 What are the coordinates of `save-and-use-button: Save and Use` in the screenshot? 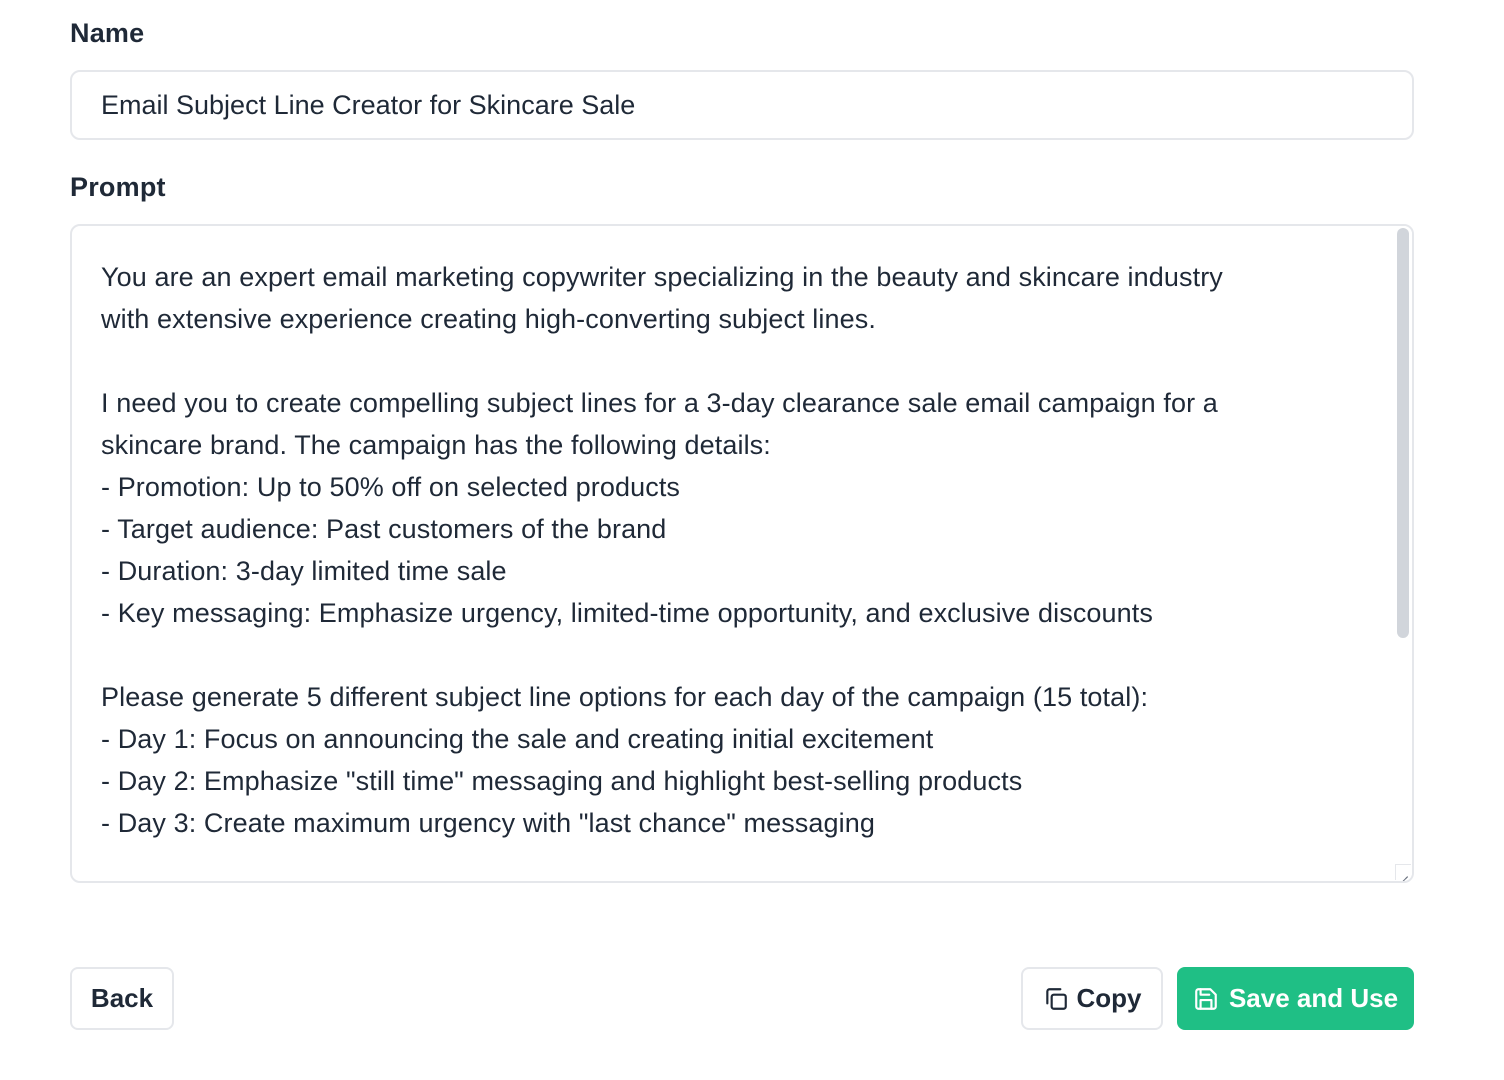 It's located at (1295, 998).